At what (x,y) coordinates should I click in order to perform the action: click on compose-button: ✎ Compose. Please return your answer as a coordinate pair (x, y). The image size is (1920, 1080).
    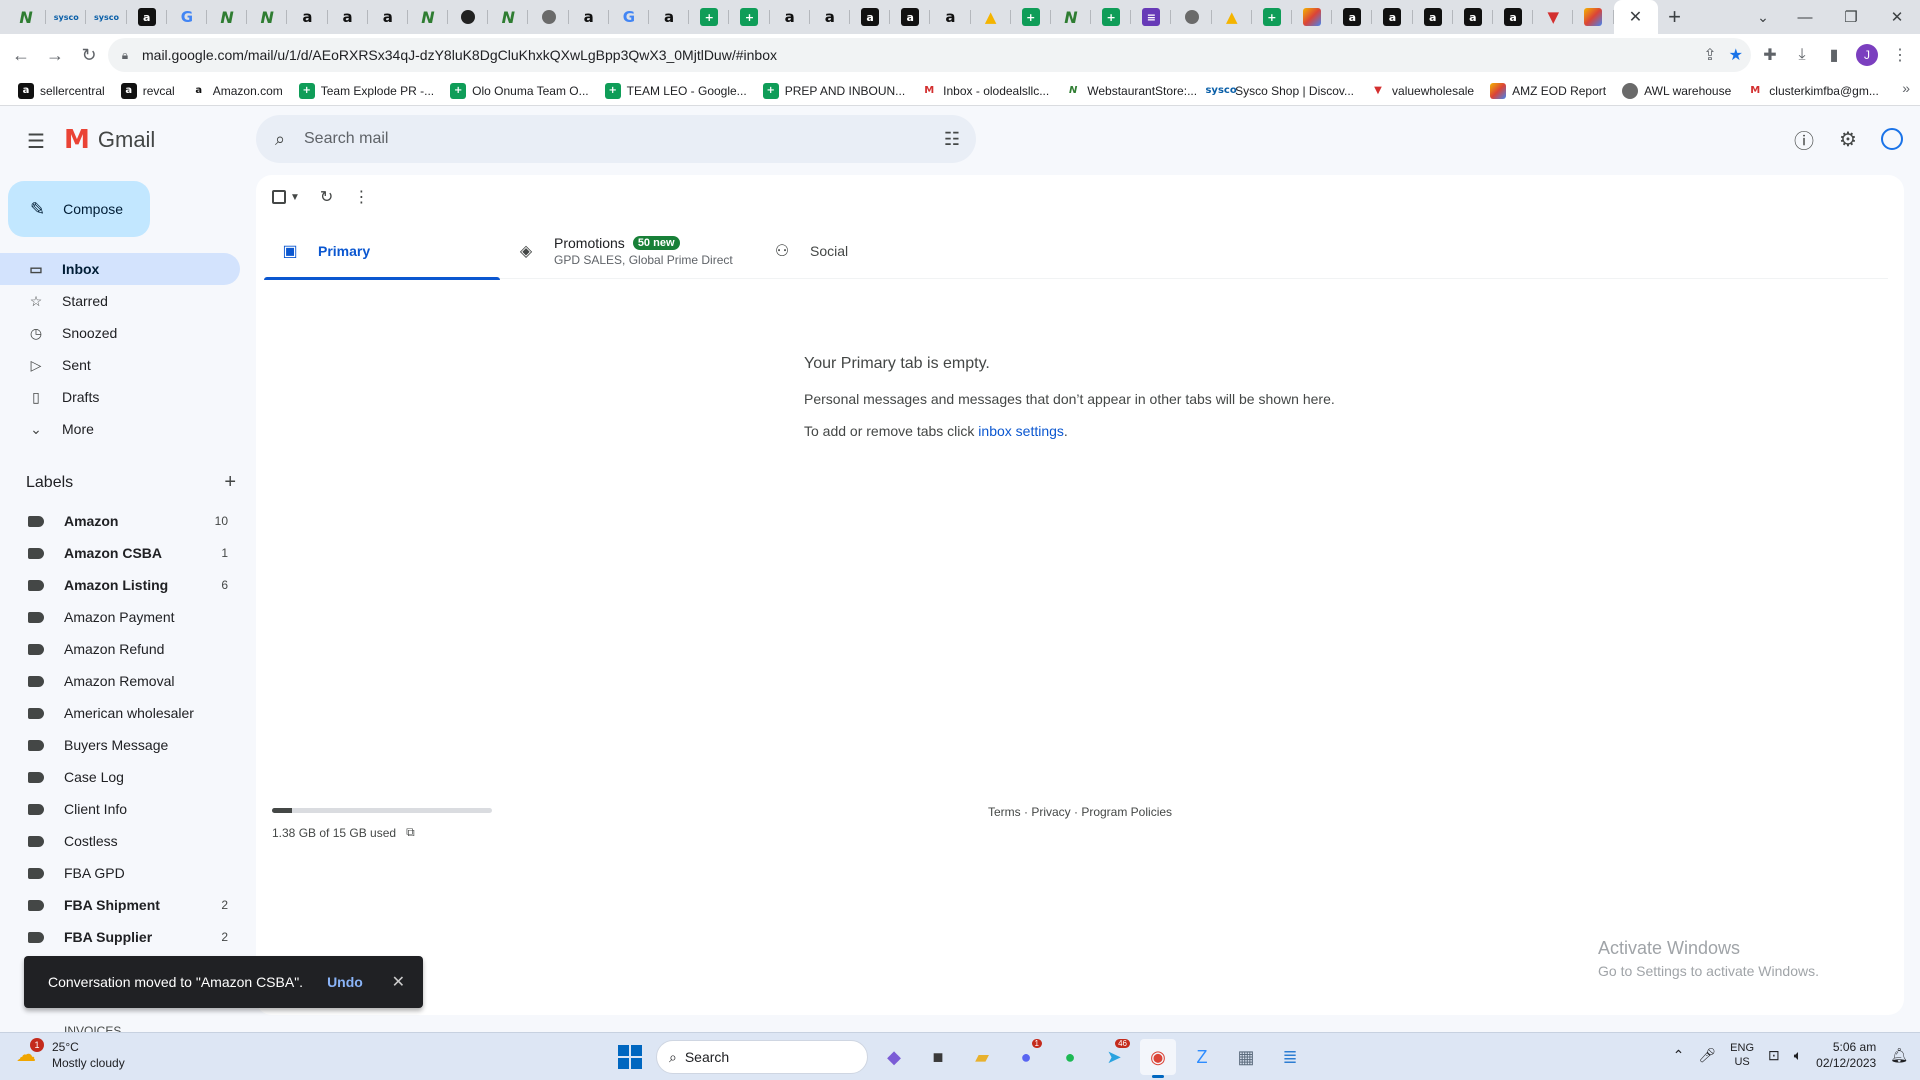
    Looking at the image, I should click on (79, 209).